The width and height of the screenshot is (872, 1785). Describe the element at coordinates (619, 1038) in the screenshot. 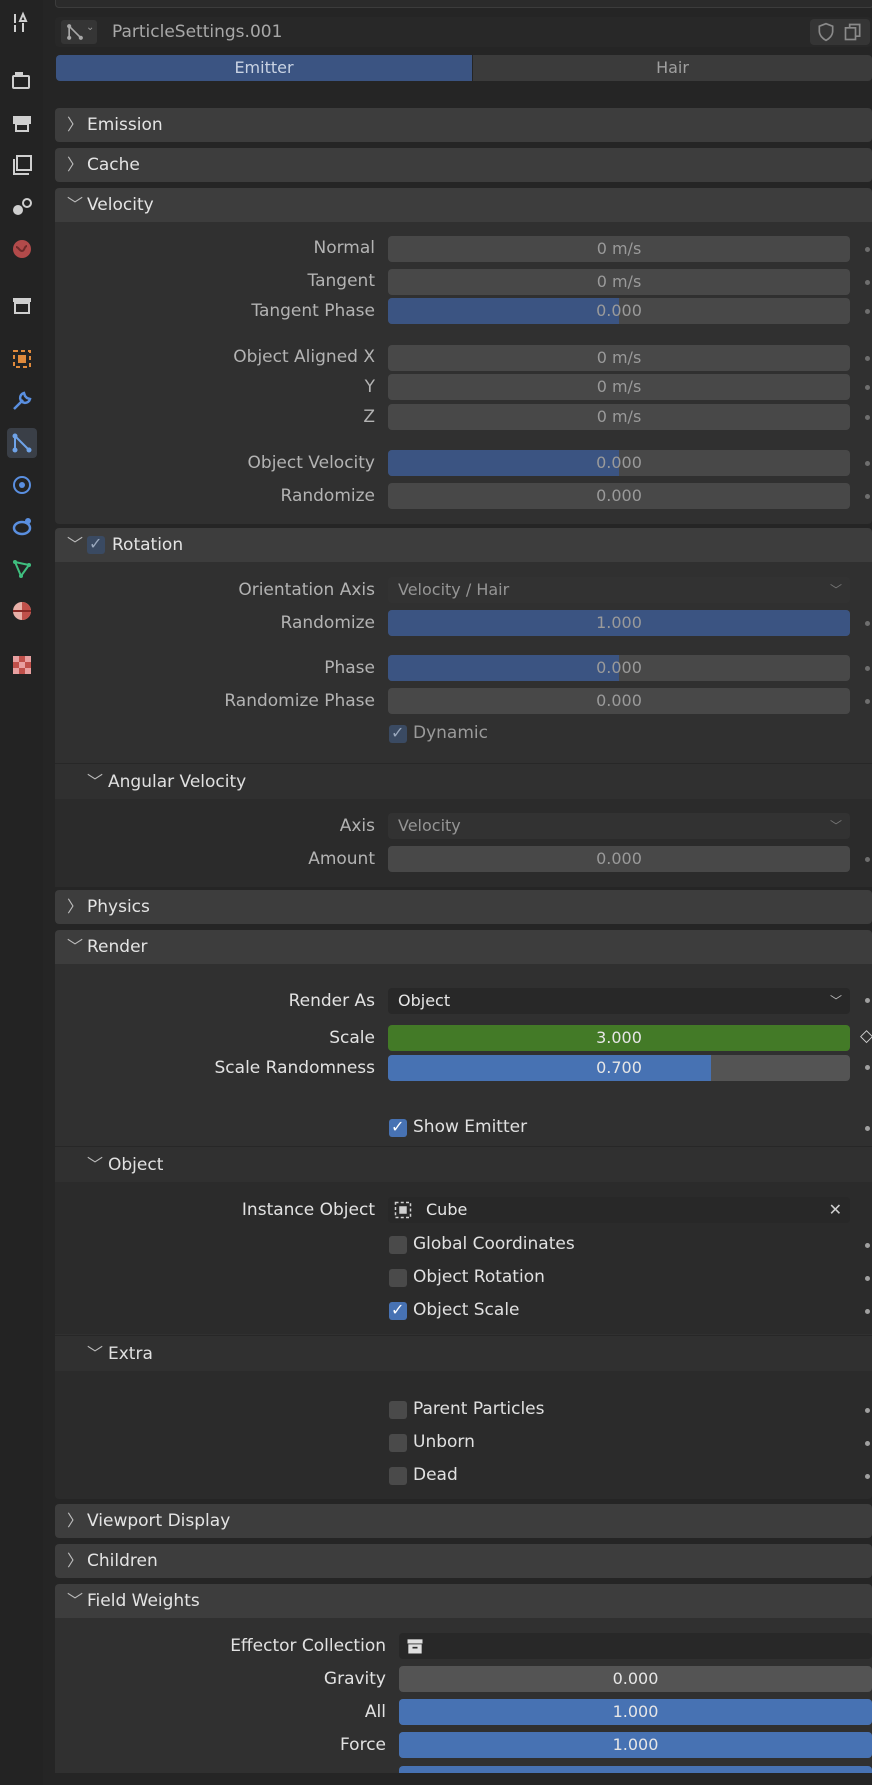

I see `scale-field: 3.000` at that location.